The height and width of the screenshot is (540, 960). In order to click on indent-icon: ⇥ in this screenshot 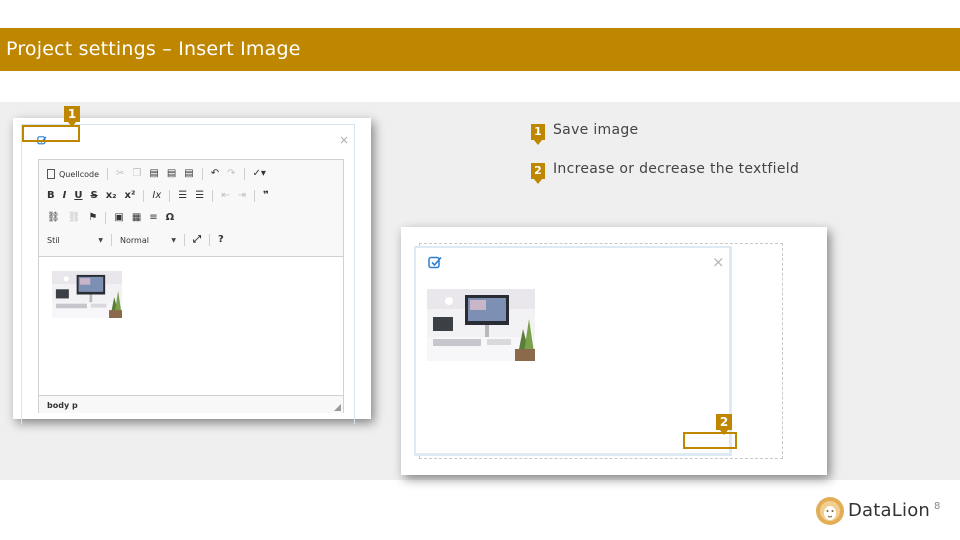, I will do `click(242, 196)`.